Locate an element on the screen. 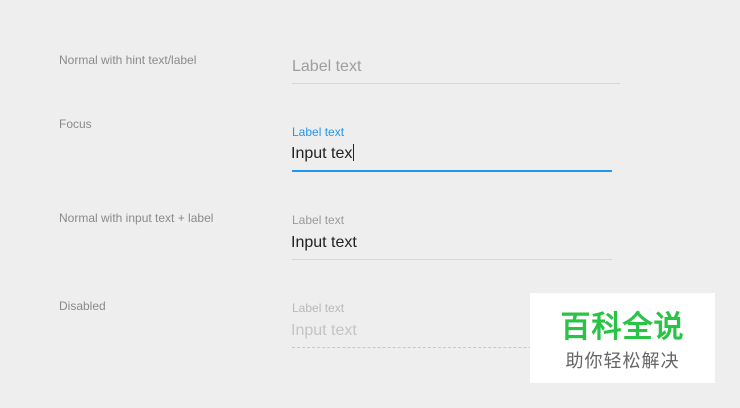 This screenshot has height=408, width=740. row-label-normal-input: Normal with input text + label is located at coordinates (136, 218).